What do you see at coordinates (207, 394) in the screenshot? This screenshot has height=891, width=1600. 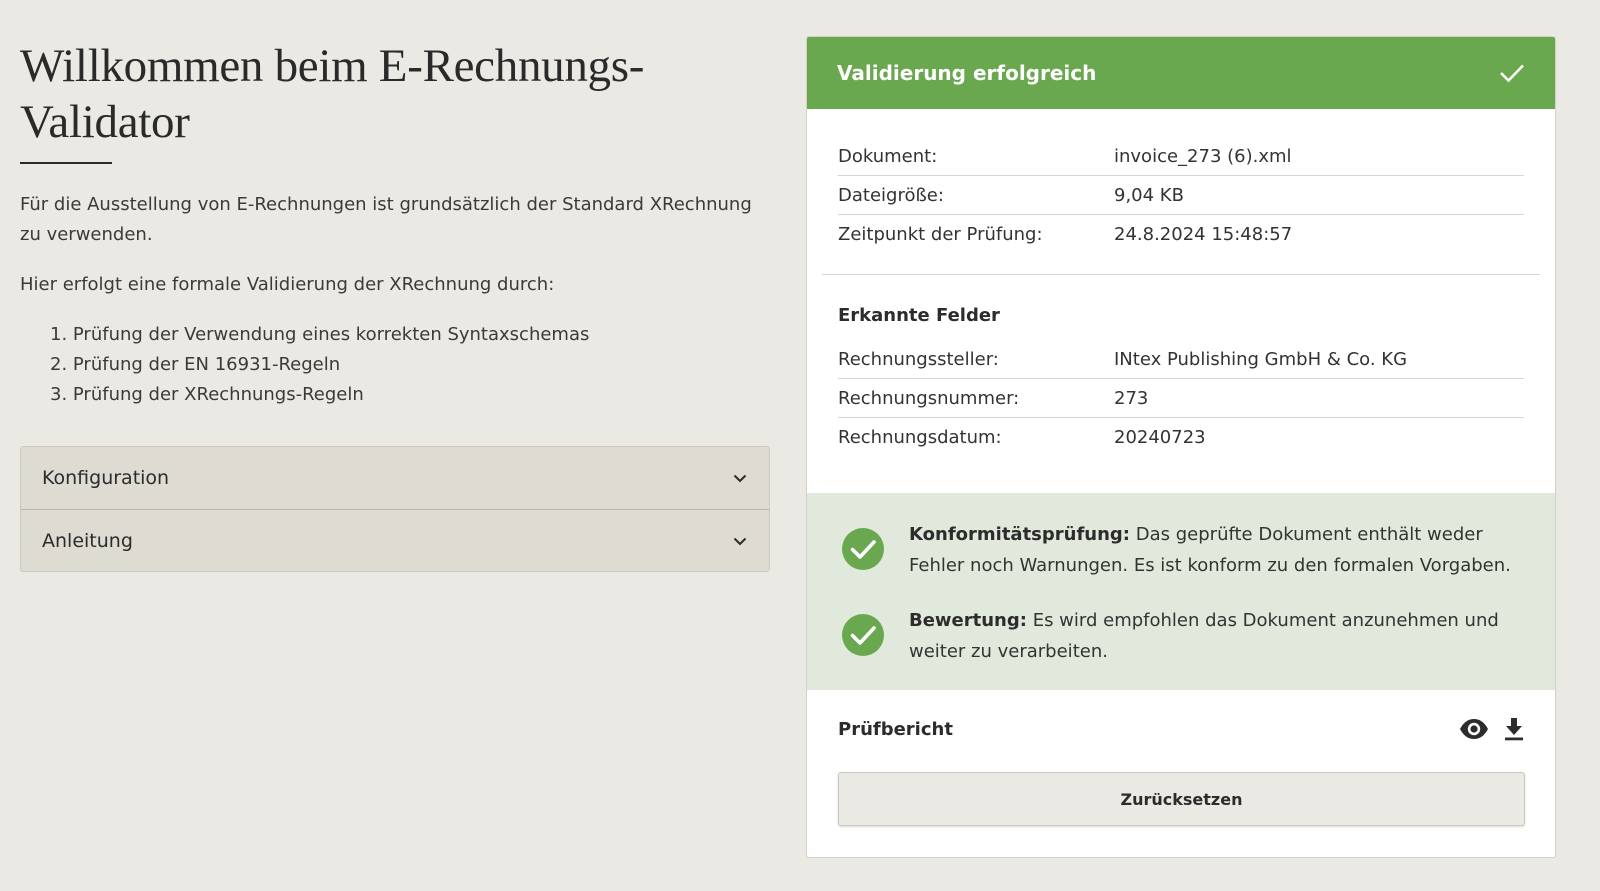 I see `list-item: 3. Prüfung der XRechnungs-Regeln` at bounding box center [207, 394].